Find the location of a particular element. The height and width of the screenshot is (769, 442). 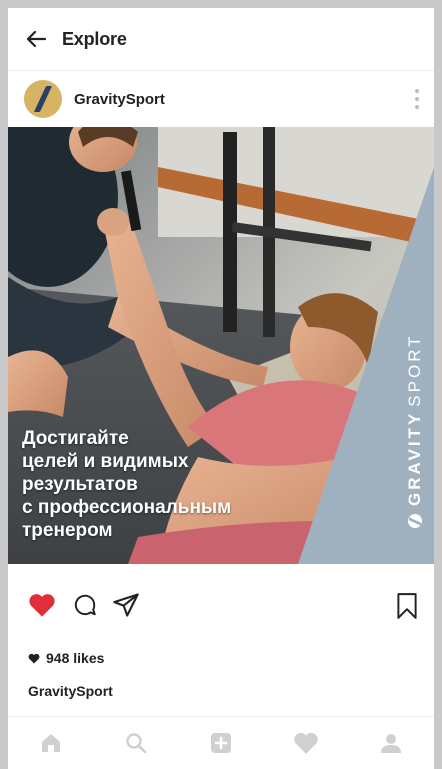

nav-profile is located at coordinates (391, 743).